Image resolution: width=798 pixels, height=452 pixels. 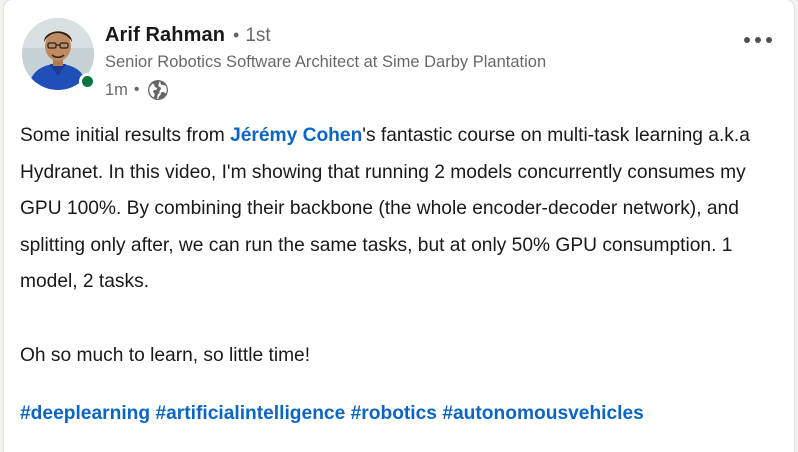 What do you see at coordinates (394, 413) in the screenshot?
I see `hashtag-link: #robotics` at bounding box center [394, 413].